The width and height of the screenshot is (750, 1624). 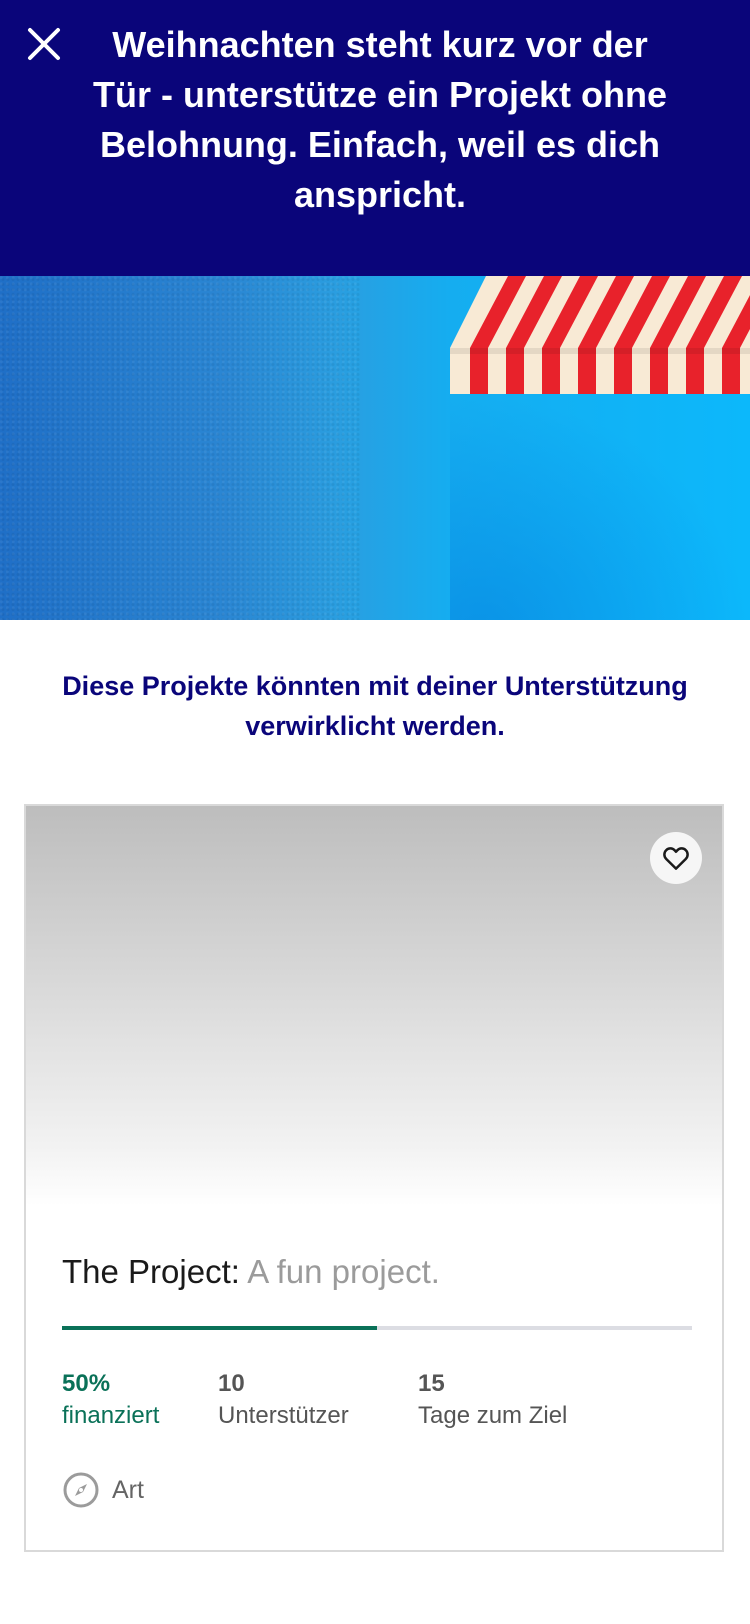 I want to click on heart-outline-icon, so click(x=676, y=858).